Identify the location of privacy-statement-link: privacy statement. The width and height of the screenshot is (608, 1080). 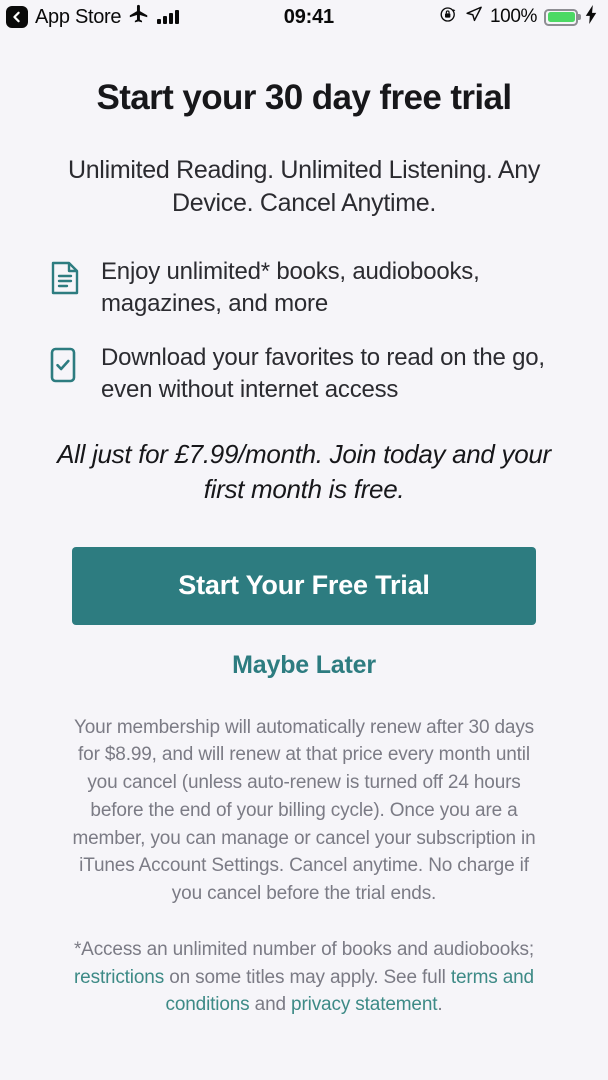
(364, 1004).